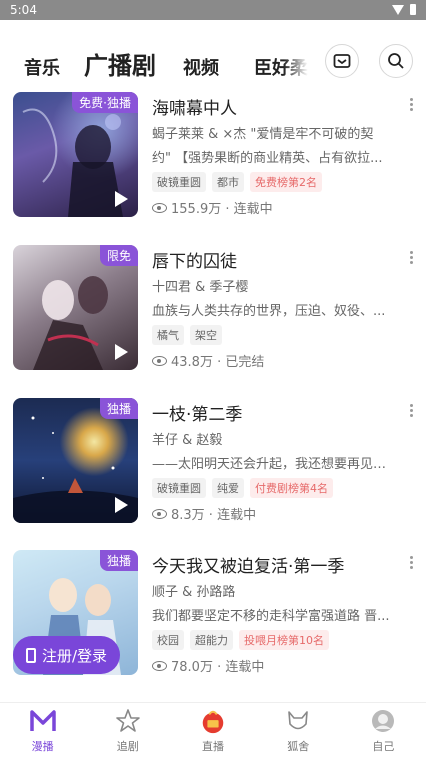 This screenshot has height=759, width=426. What do you see at coordinates (194, 259) in the screenshot?
I see `item-title: 唇下的囚徒` at bounding box center [194, 259].